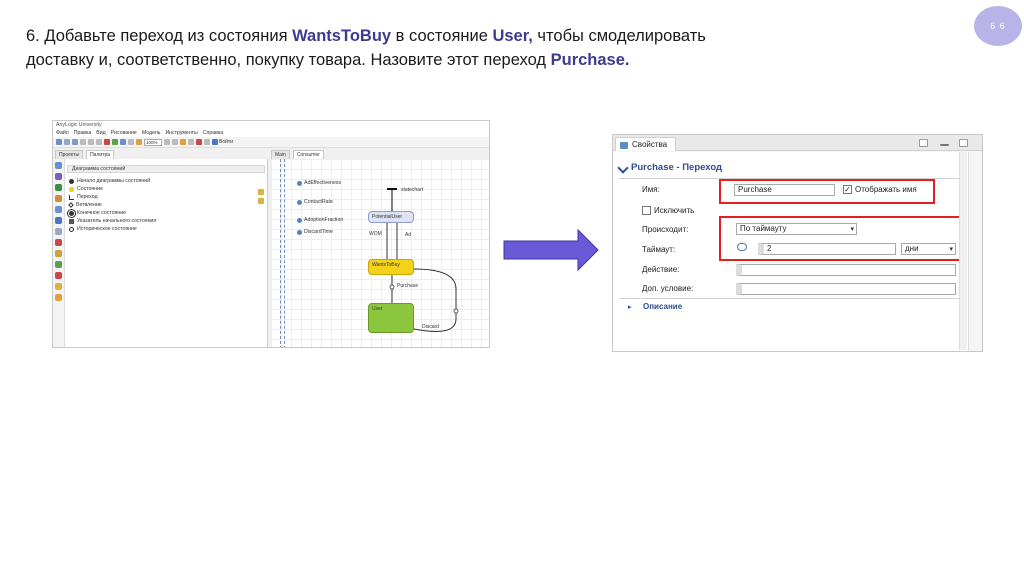 Image resolution: width=1024 pixels, height=574 pixels. Describe the element at coordinates (998, 26) in the screenshot. I see `page-number-badge: 6 6` at that location.